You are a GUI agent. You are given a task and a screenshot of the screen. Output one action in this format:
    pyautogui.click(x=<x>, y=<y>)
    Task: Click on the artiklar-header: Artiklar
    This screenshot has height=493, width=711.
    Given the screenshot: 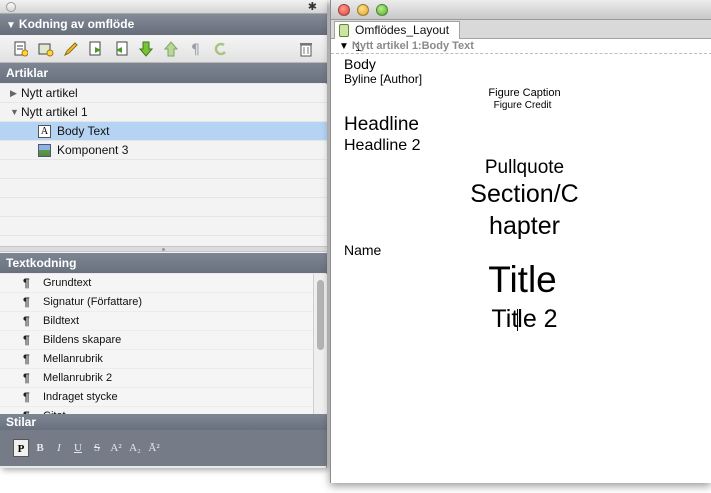 What is the action you would take?
    pyautogui.click(x=163, y=73)
    